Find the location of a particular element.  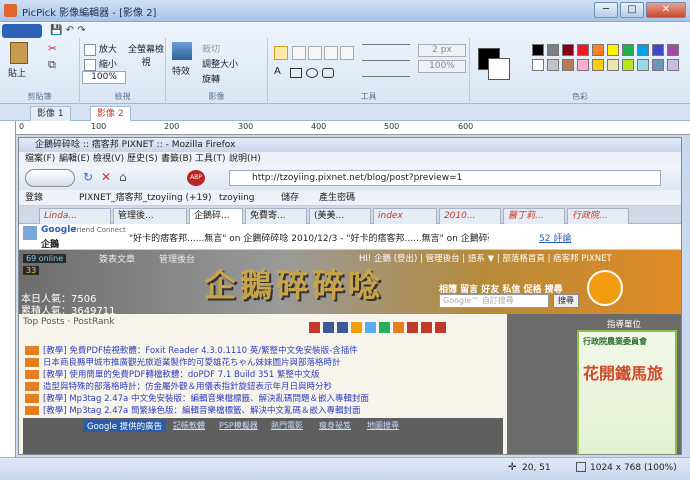

brush-tool-icon is located at coordinates (331, 53).